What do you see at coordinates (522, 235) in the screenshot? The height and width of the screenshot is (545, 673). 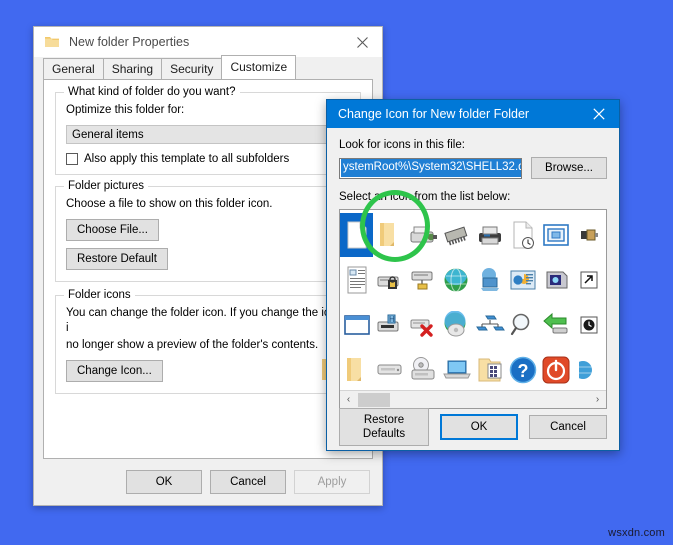 I see `icon-cell-document-recent-icon` at bounding box center [522, 235].